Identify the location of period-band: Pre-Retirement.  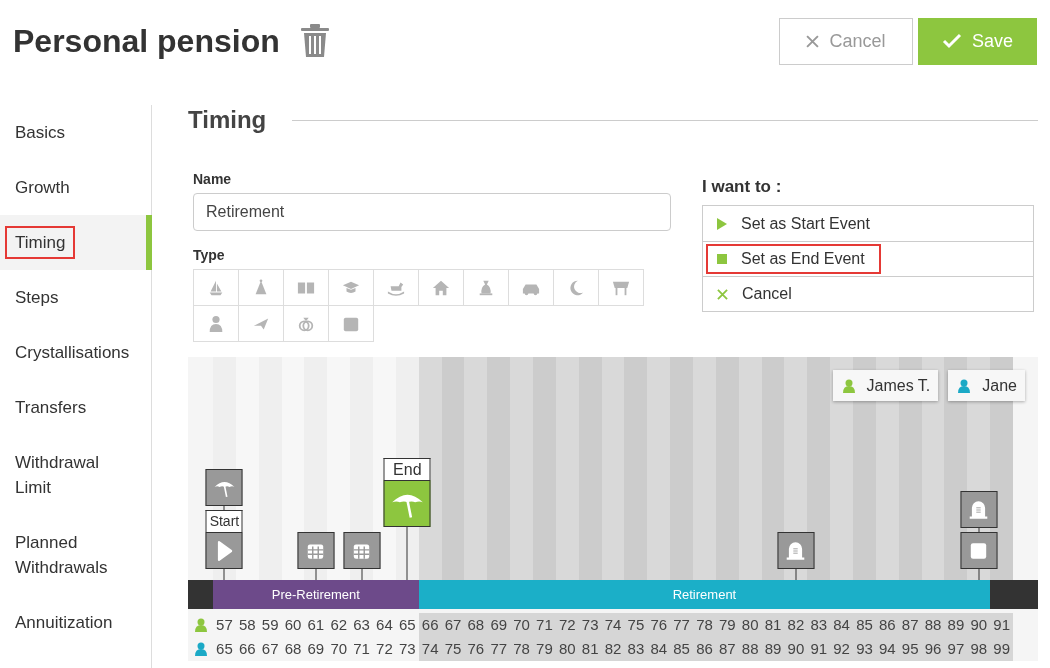
(316, 594).